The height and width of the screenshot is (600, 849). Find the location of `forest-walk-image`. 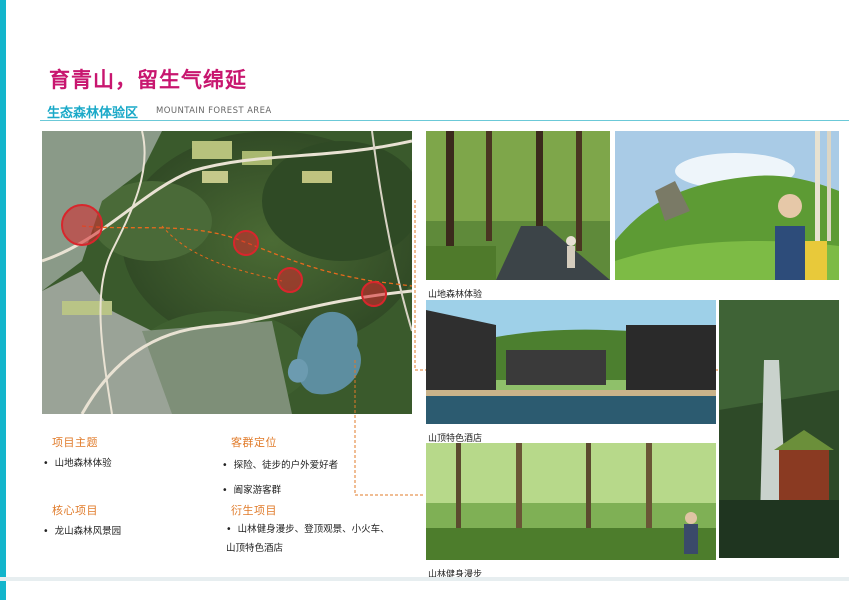

forest-walk-image is located at coordinates (571, 501).